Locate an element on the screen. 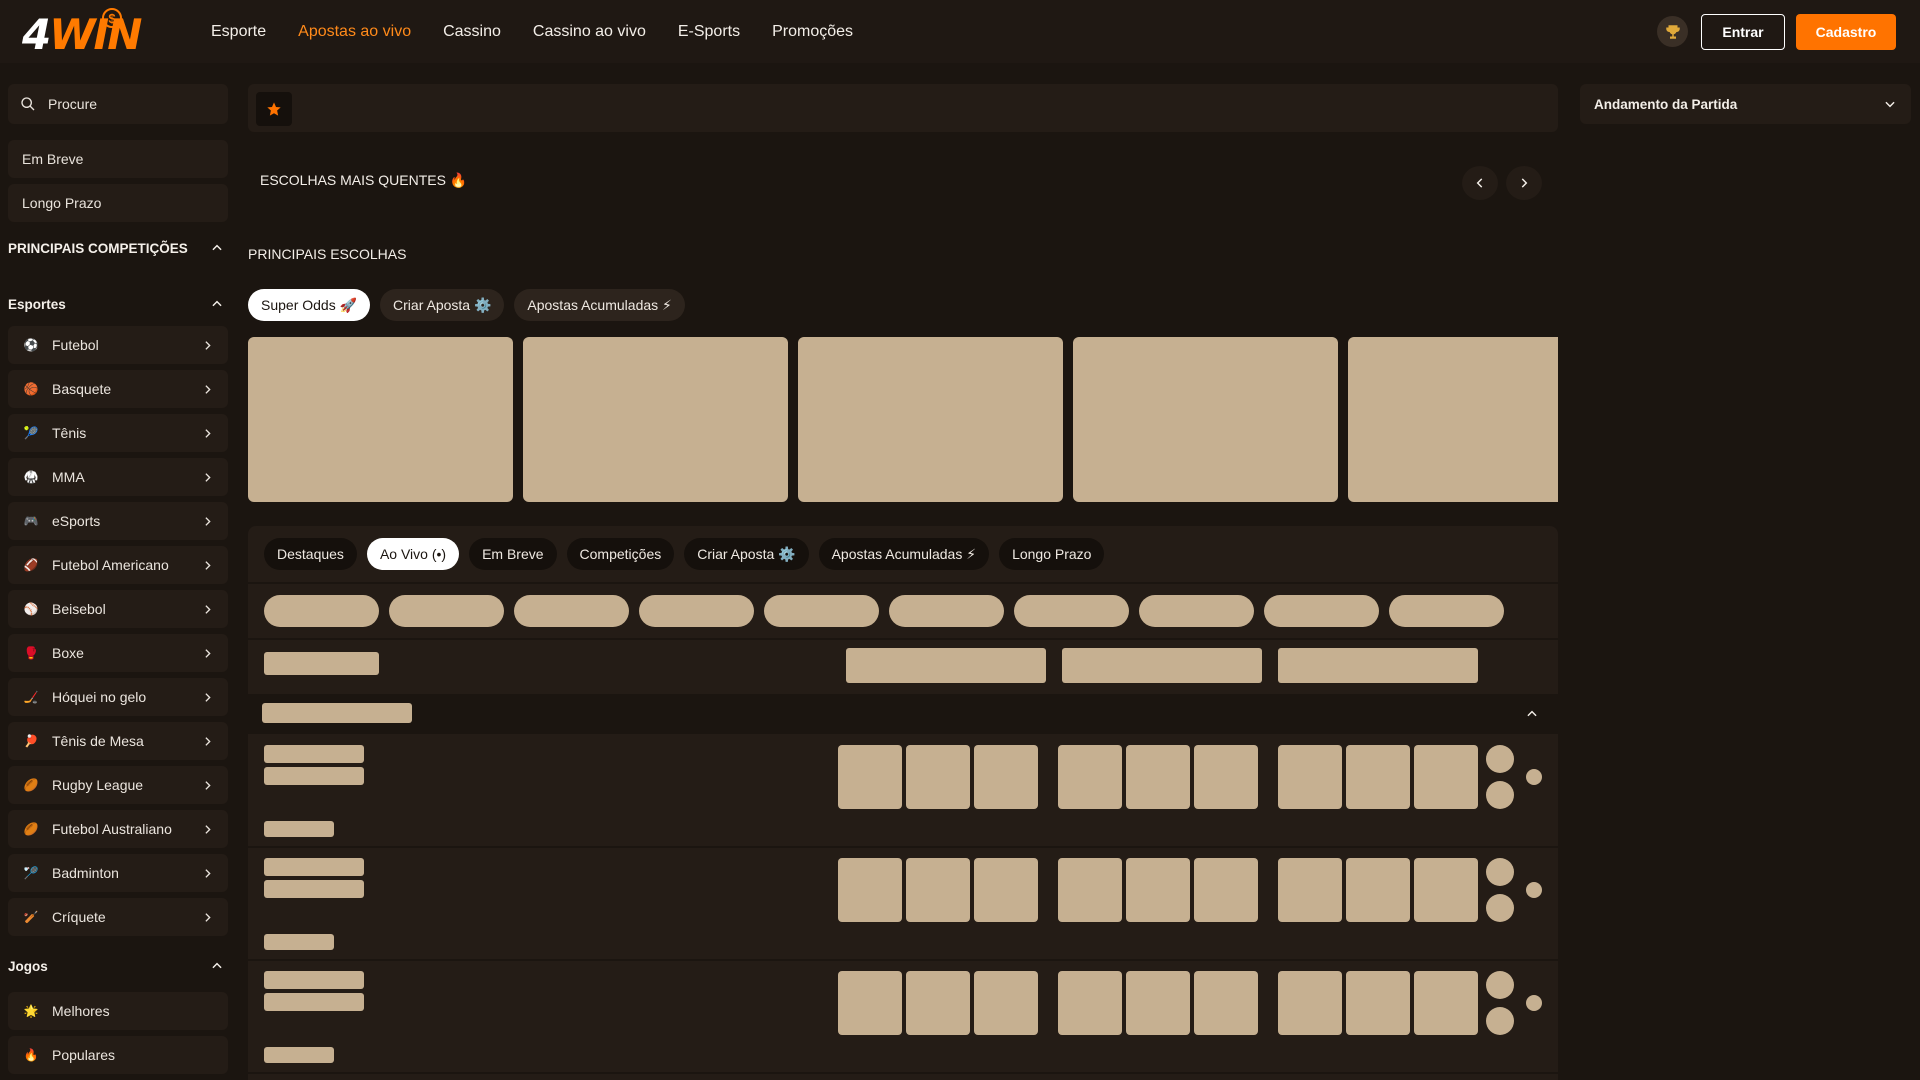 The image size is (1920, 1080). carousel-prev-button is located at coordinates (1480, 183).